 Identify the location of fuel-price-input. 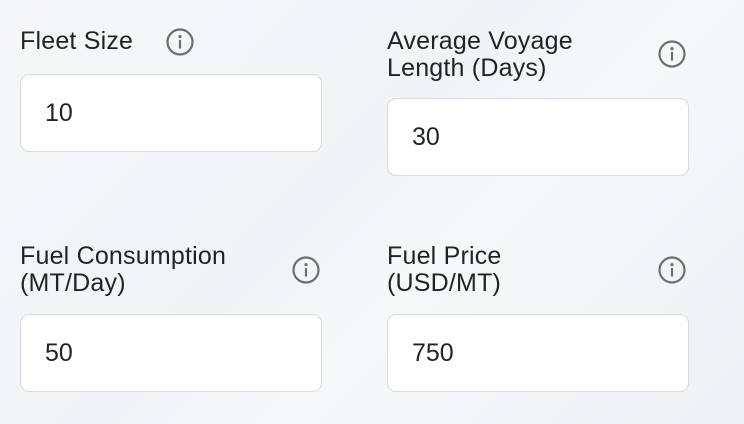
(538, 353).